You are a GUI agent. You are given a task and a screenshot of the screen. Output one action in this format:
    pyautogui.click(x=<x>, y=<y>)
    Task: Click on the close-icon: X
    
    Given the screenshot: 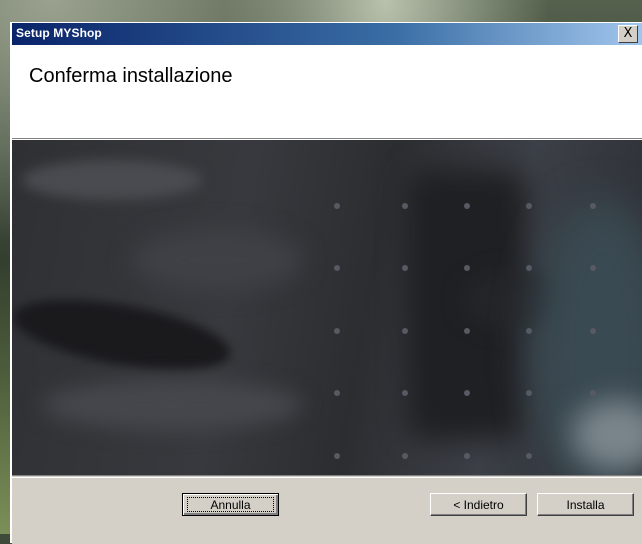 What is the action you would take?
    pyautogui.click(x=628, y=33)
    